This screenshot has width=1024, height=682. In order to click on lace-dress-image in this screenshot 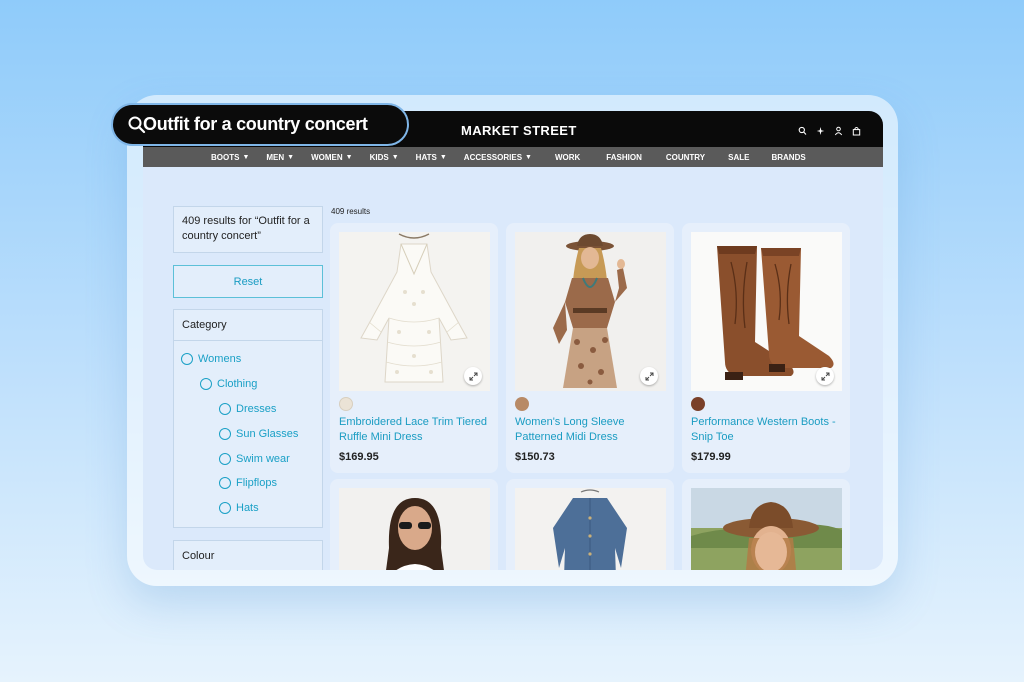, I will do `click(414, 311)`.